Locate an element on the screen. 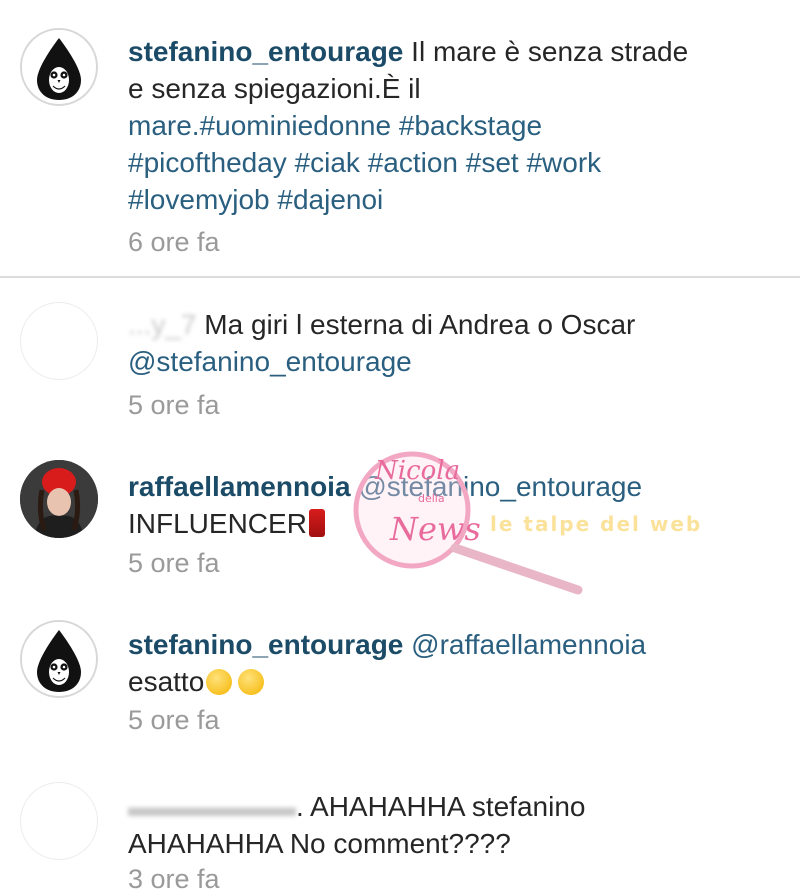 This screenshot has height=895, width=800. profile-photo-icon is located at coordinates (59, 499).